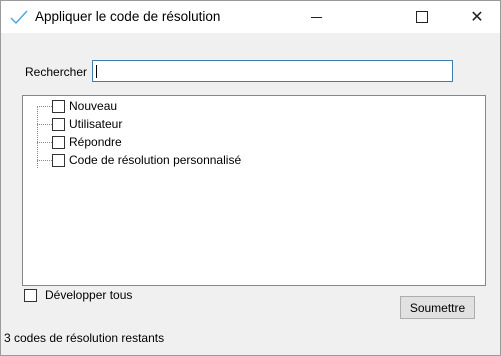 Image resolution: width=501 pixels, height=356 pixels. What do you see at coordinates (155, 160) in the screenshot?
I see `tree-item-label: Code de résolution personnalisé` at bounding box center [155, 160].